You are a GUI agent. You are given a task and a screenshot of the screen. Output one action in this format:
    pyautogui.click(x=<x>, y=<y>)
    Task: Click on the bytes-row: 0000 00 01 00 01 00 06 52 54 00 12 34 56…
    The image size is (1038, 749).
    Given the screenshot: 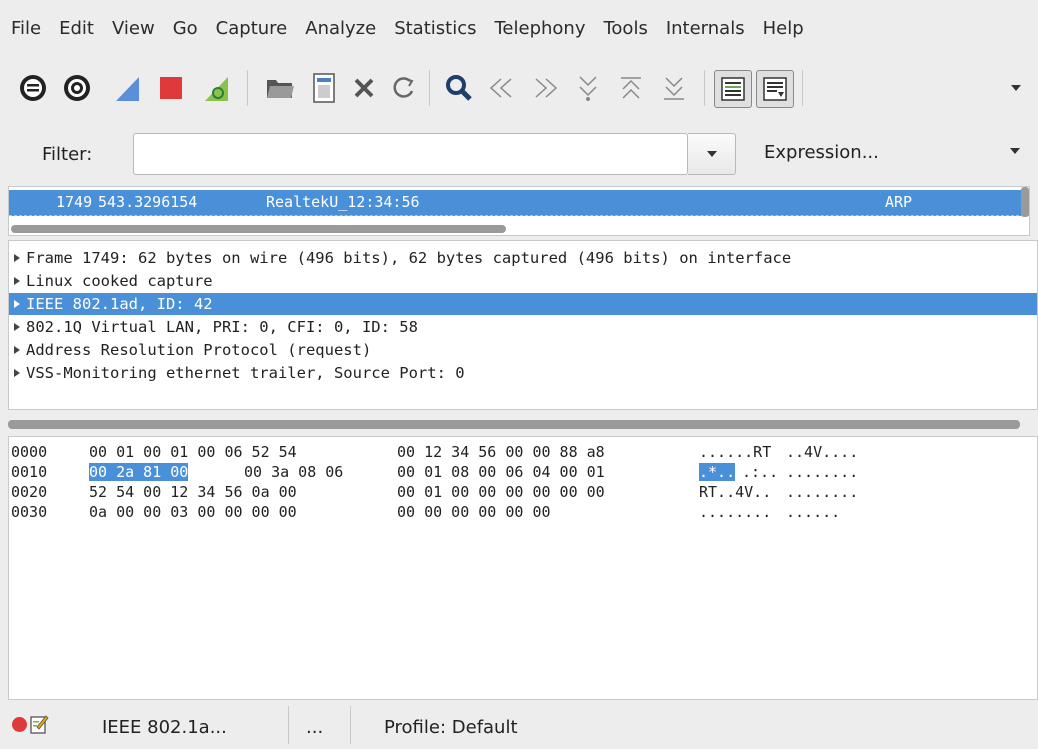 What is the action you would take?
    pyautogui.click(x=519, y=453)
    